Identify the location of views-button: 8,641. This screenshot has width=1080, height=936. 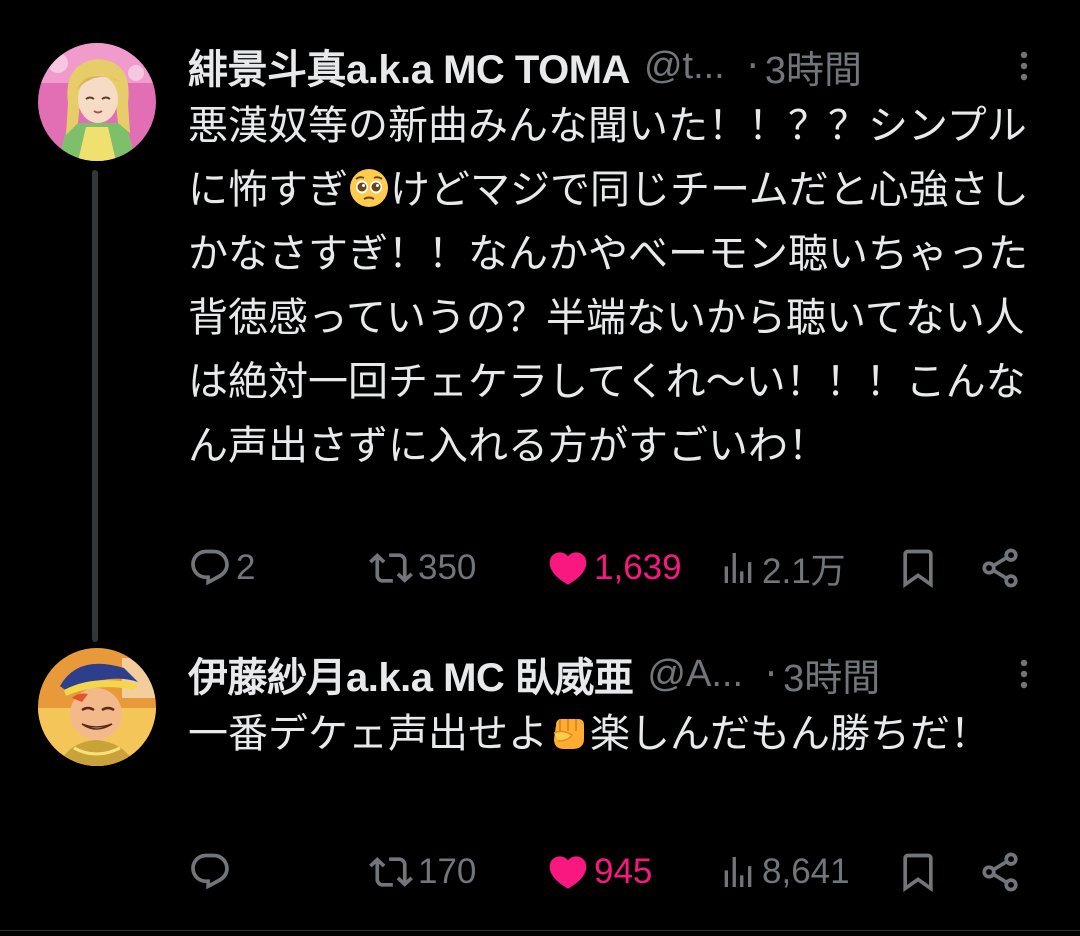
(784, 872).